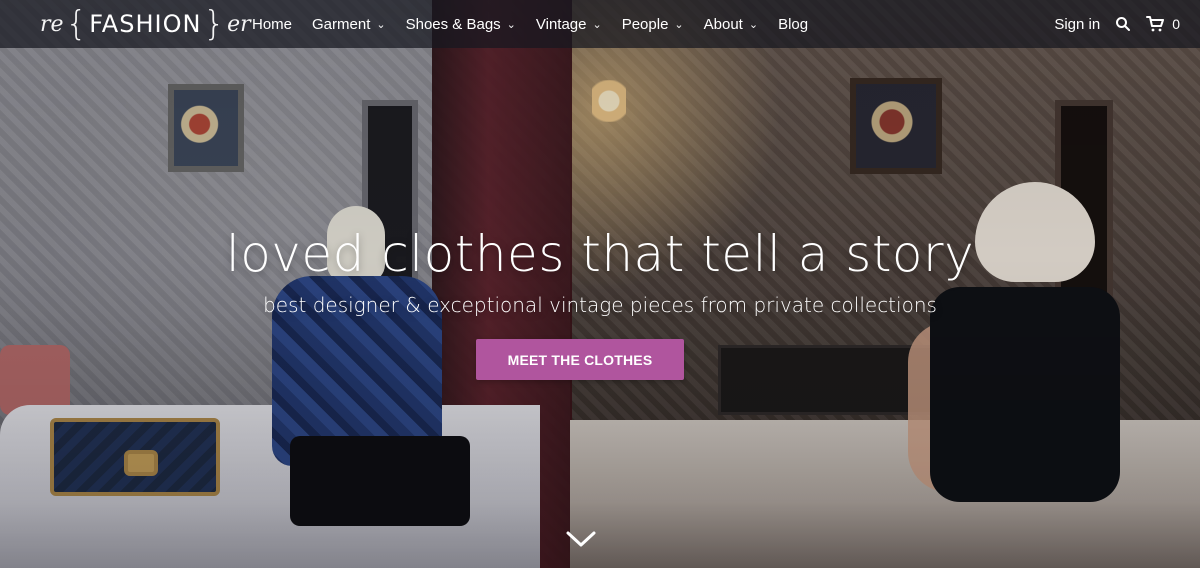  What do you see at coordinates (580, 359) in the screenshot?
I see `meet-the-clothes-button: MEET THE CLOTHES` at bounding box center [580, 359].